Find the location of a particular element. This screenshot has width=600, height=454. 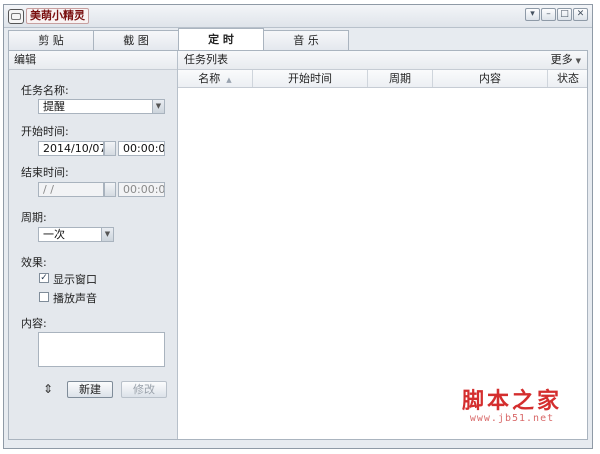

task-list-header: 任务列表 更多 ▼ is located at coordinates (382, 60).